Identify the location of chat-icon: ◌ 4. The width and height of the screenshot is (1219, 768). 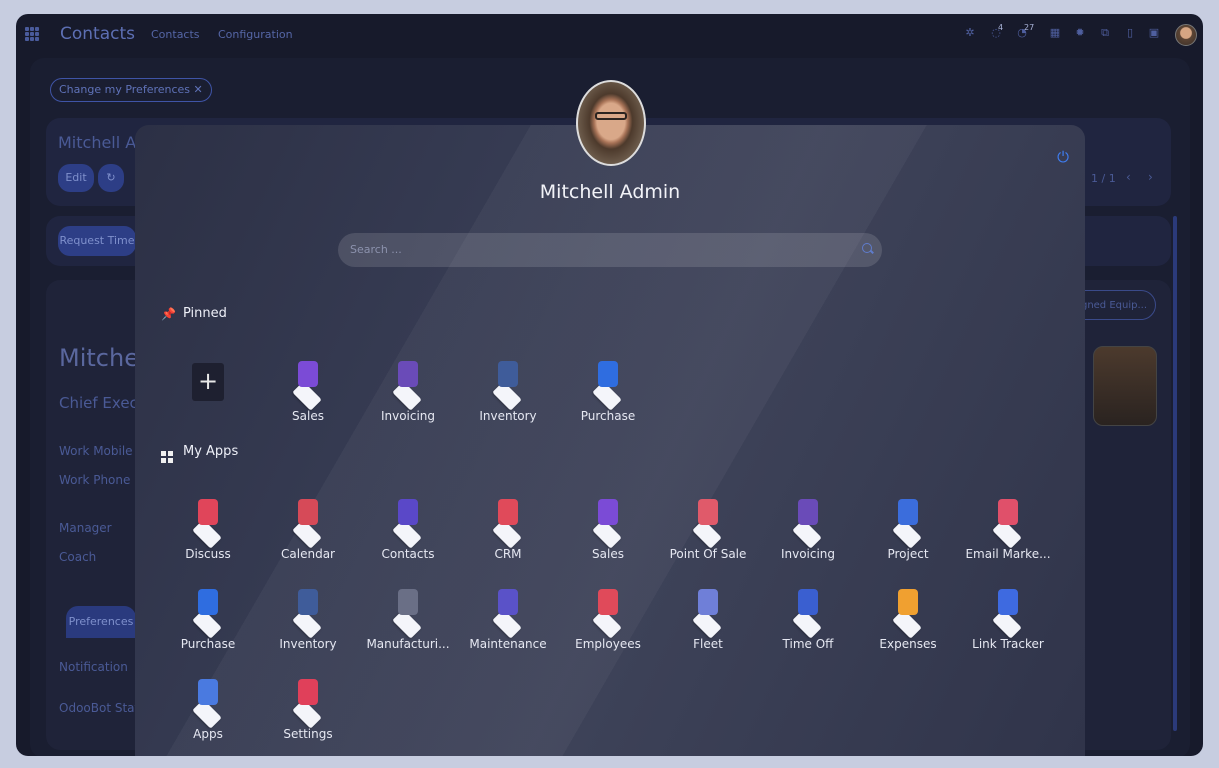
(996, 31).